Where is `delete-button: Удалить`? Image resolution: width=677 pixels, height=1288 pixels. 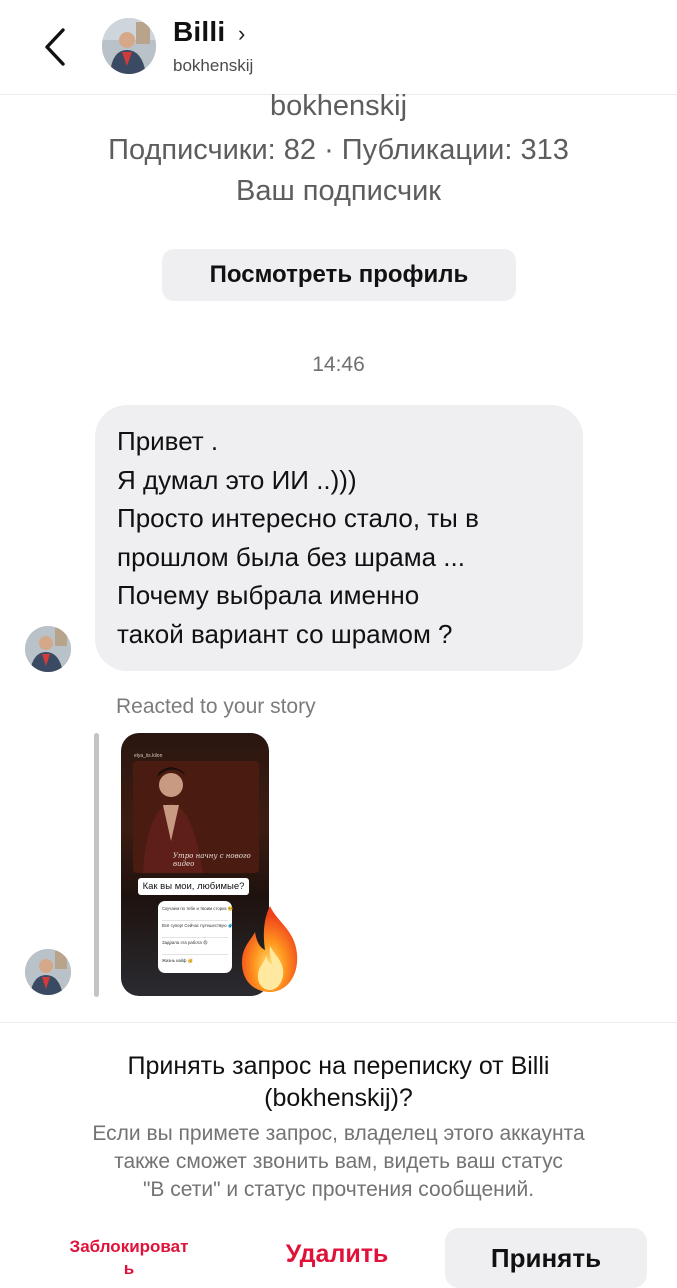 delete-button: Удалить is located at coordinates (337, 1254).